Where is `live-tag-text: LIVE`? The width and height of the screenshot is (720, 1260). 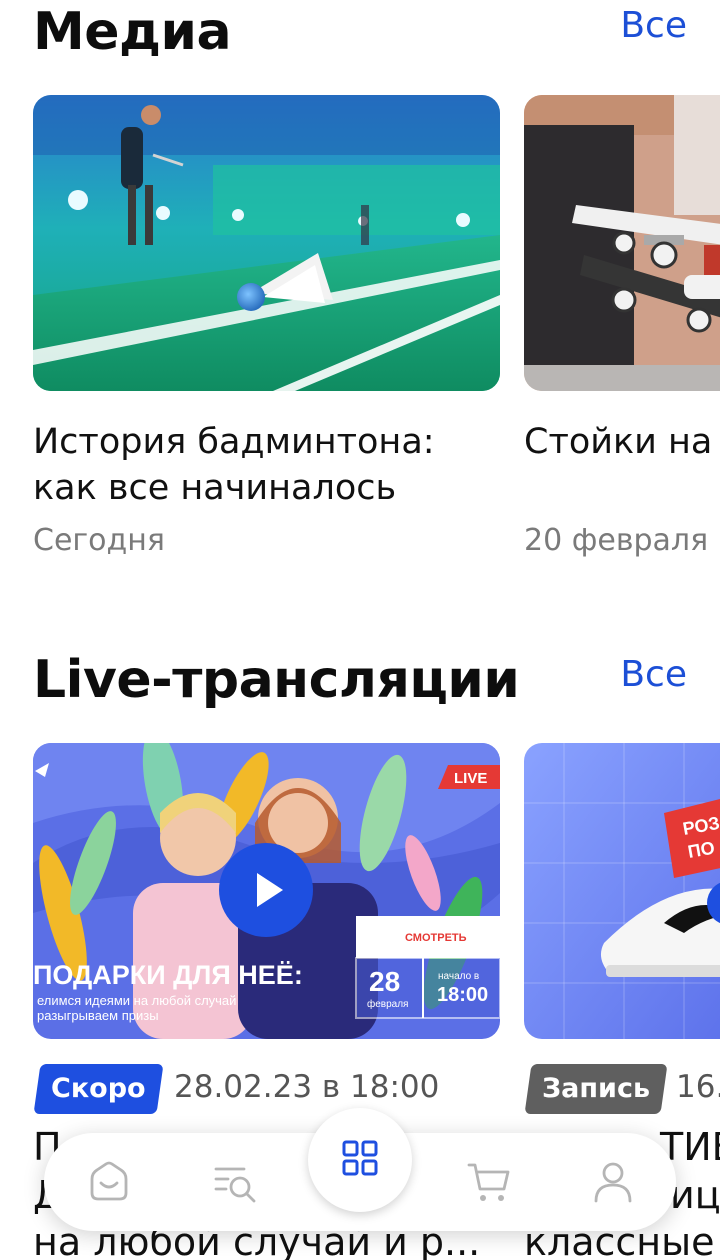 live-tag-text: LIVE is located at coordinates (470, 778).